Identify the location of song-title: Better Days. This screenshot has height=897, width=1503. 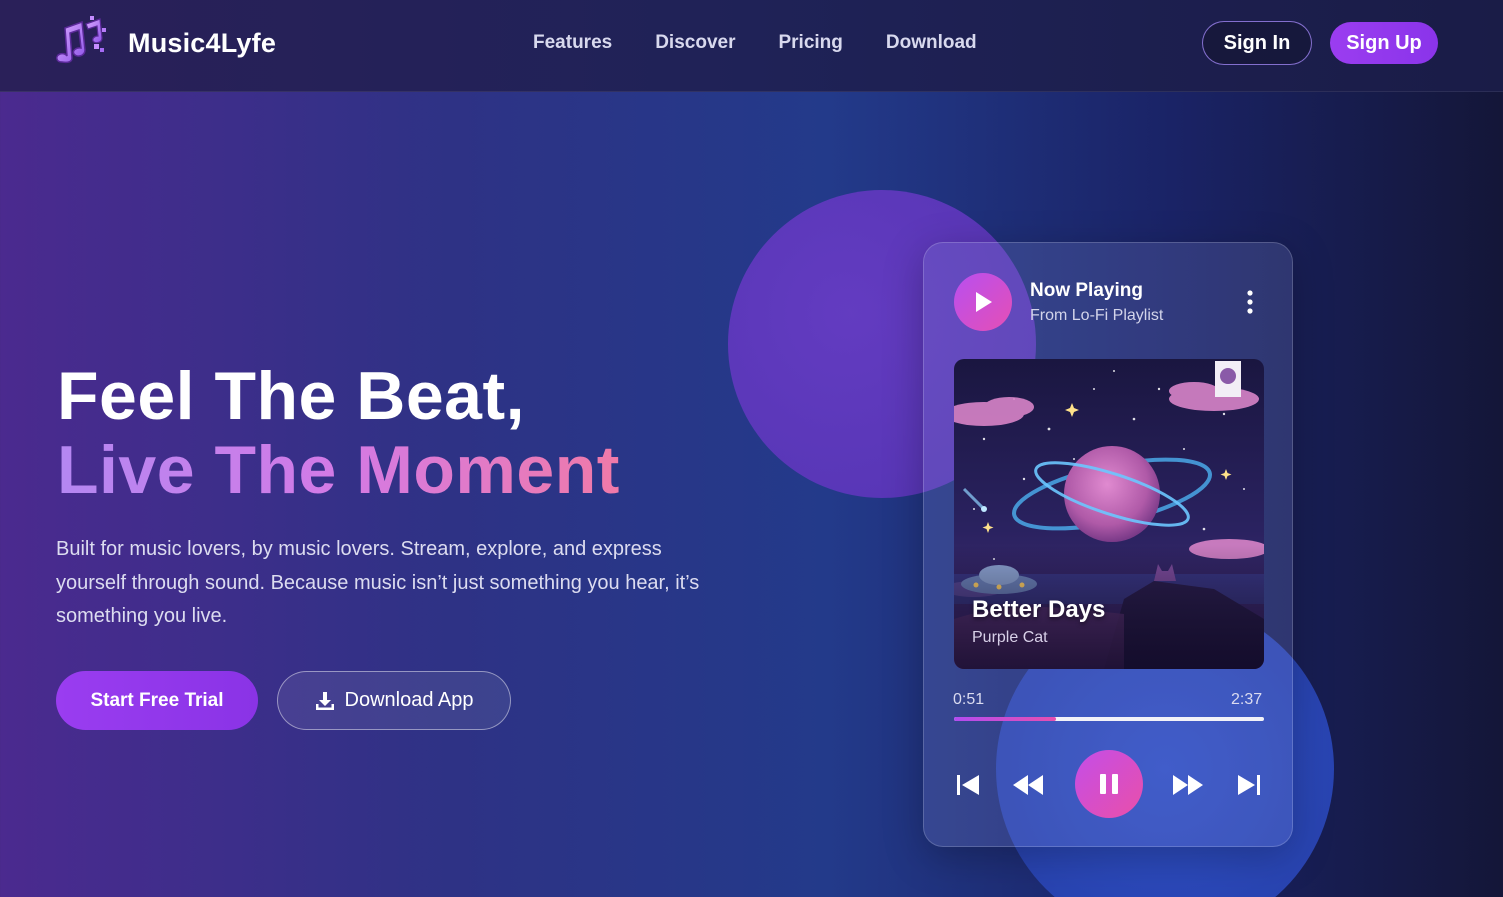
(1039, 609).